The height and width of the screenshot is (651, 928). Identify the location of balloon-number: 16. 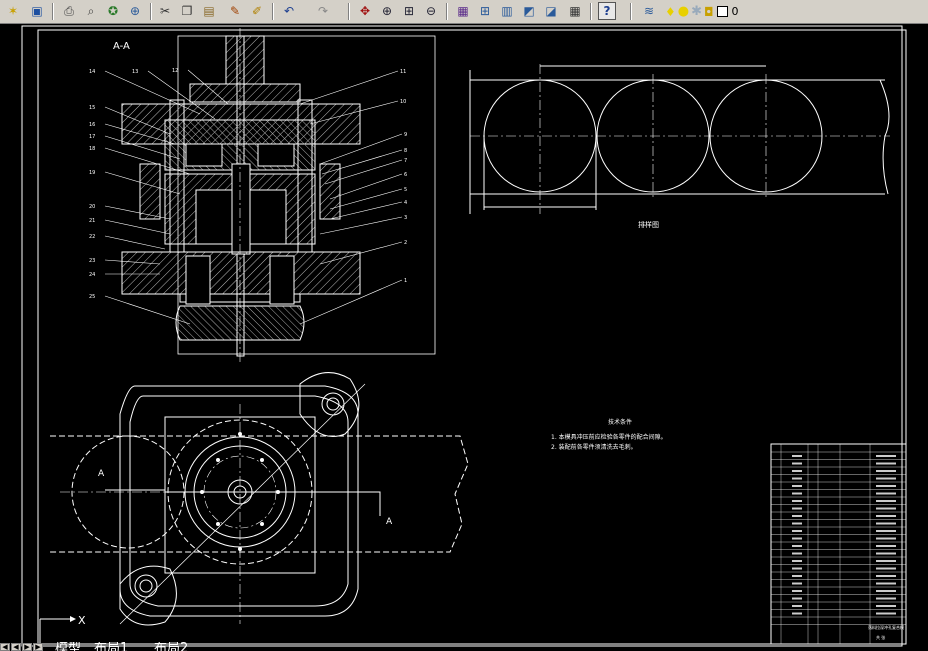
(92, 125).